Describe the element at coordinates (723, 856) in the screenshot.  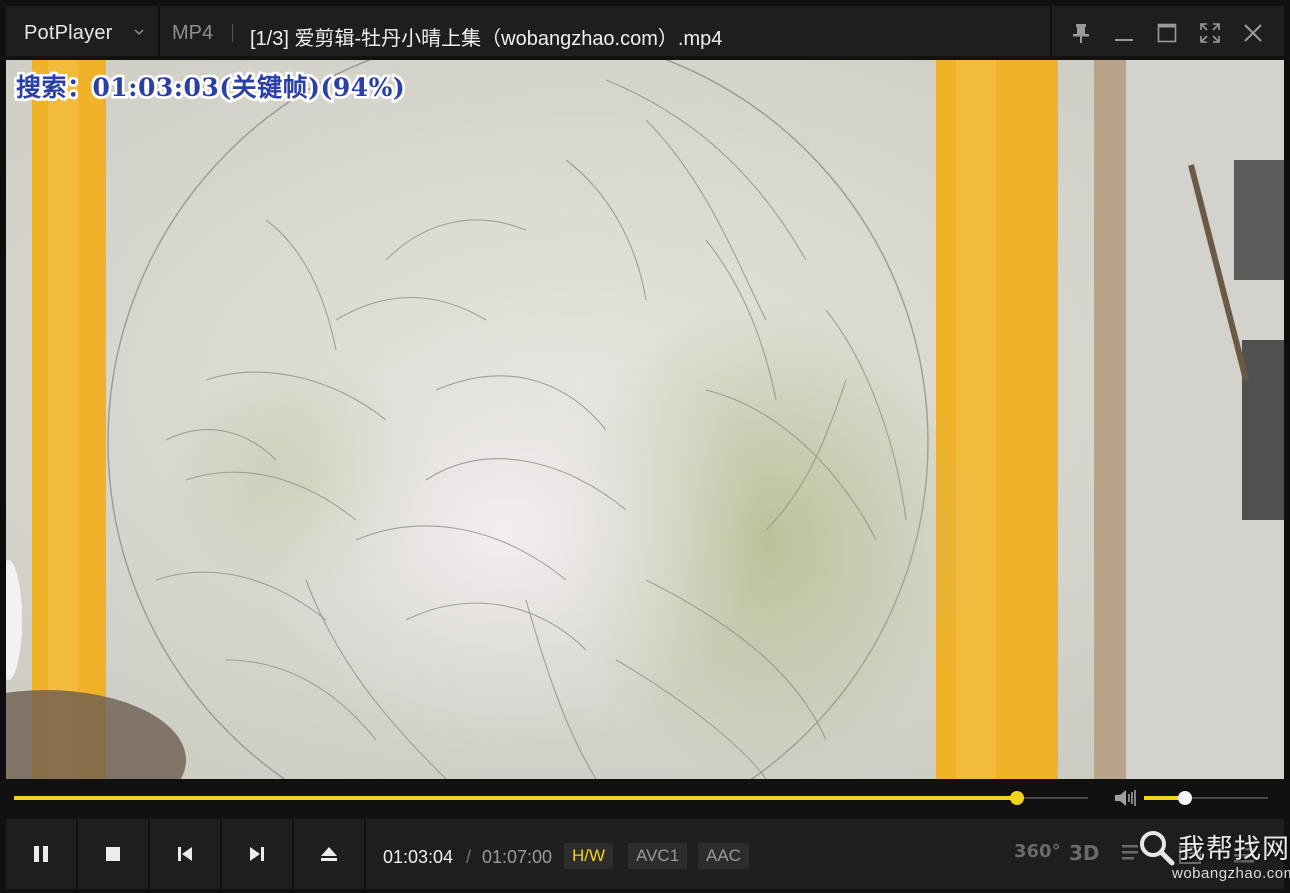
I see `audio-codec-badge: AAC` at that location.